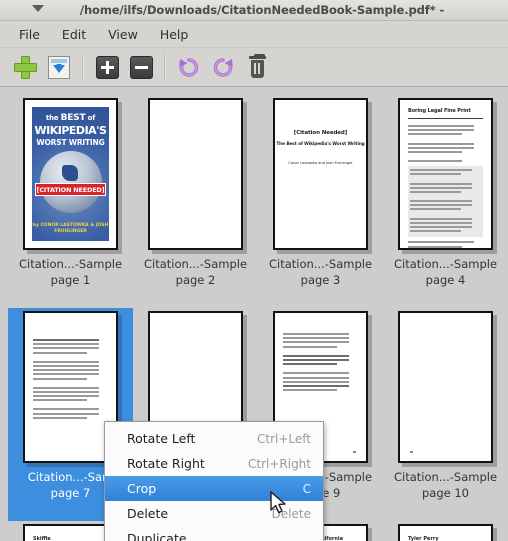 The height and width of the screenshot is (541, 508). I want to click on rotate-left-button, so click(189, 67).